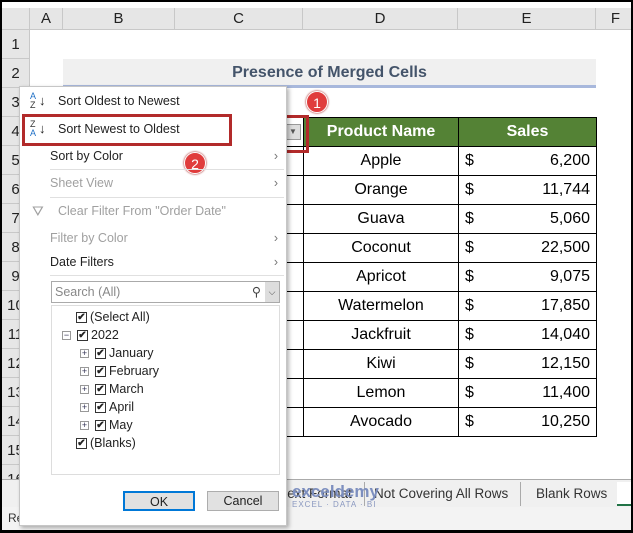 This screenshot has height=533, width=633. Describe the element at coordinates (153, 101) in the screenshot. I see `menu-sort-oldest-to-newest: A Z ↓ Sort Oldest to Newest` at that location.